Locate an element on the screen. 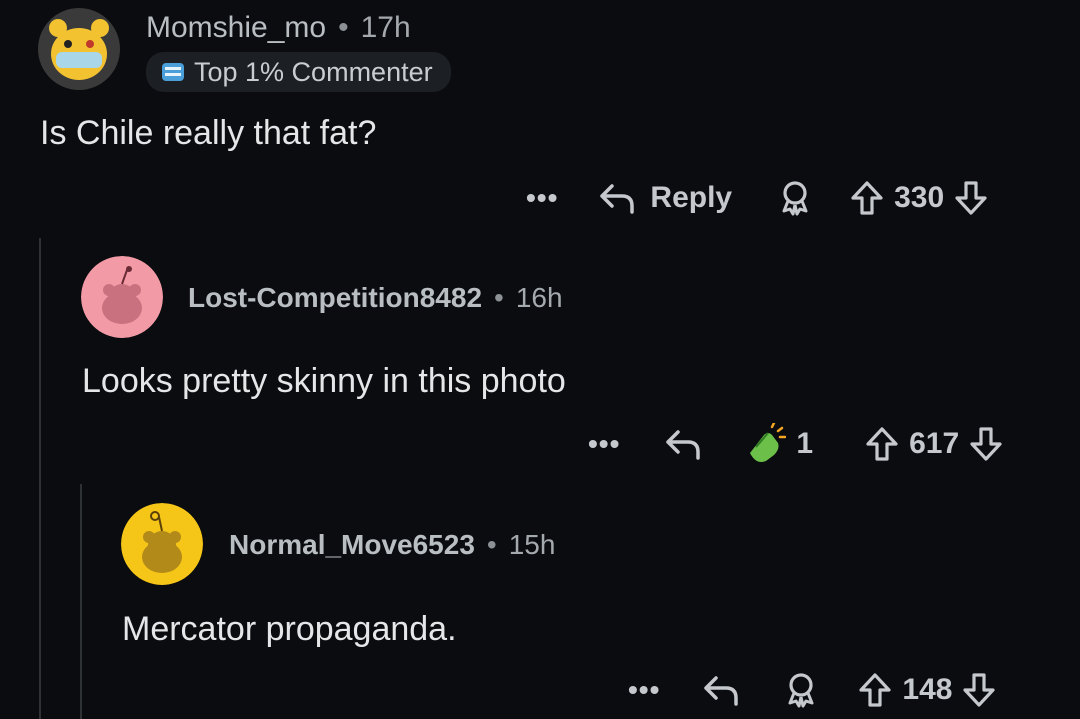 The width and height of the screenshot is (1080, 719). top-commenter-badge: Top 1% Commenter is located at coordinates (298, 72).